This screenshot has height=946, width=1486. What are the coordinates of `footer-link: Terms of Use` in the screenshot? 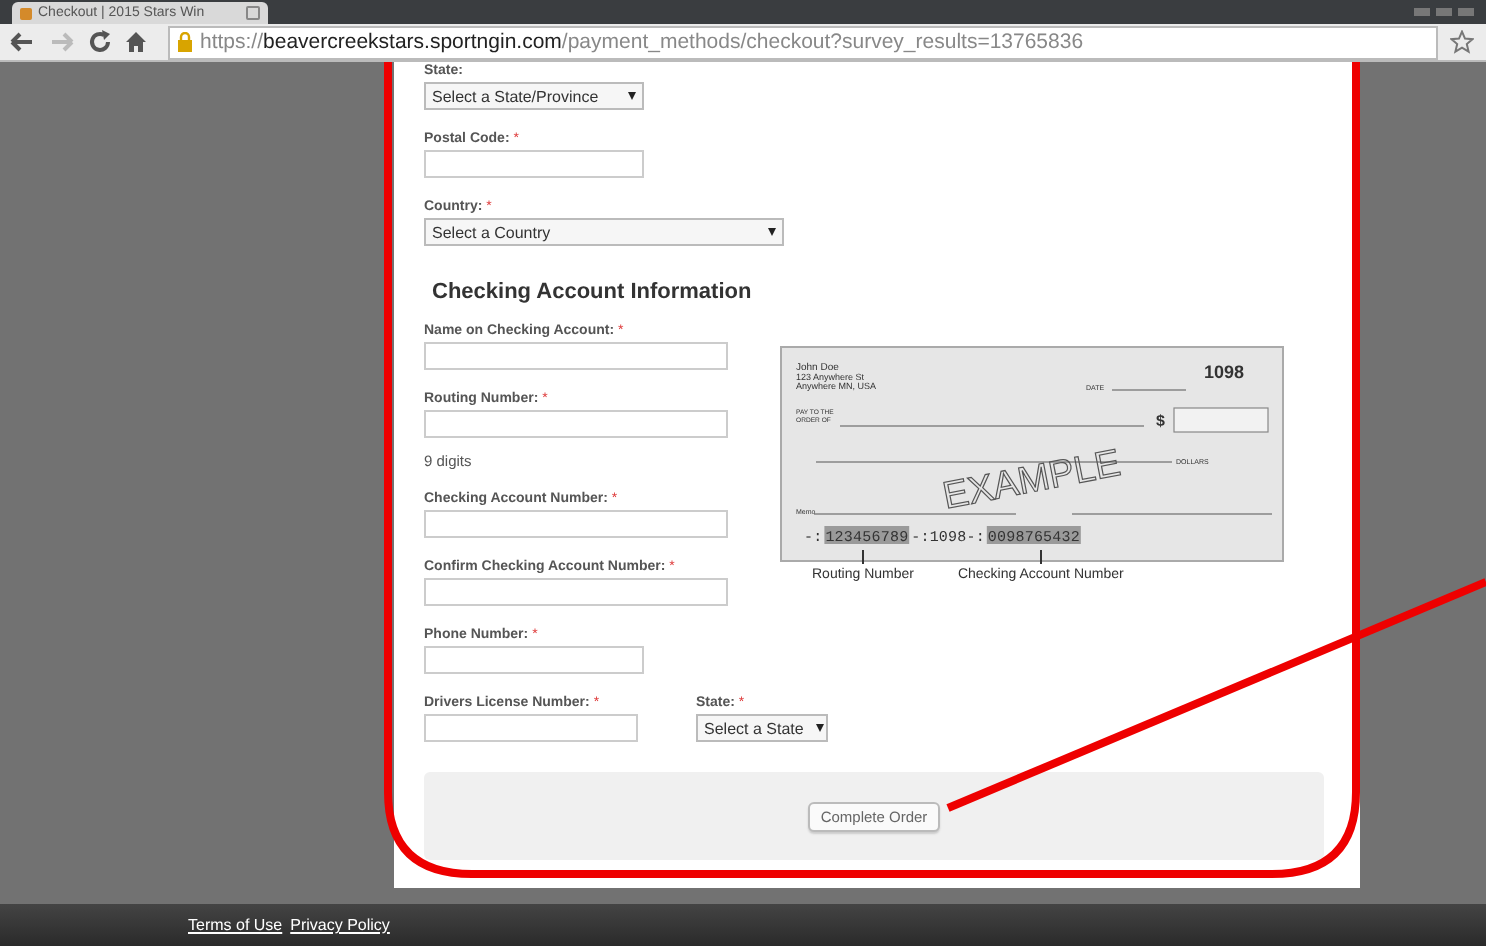 It's located at (235, 925).